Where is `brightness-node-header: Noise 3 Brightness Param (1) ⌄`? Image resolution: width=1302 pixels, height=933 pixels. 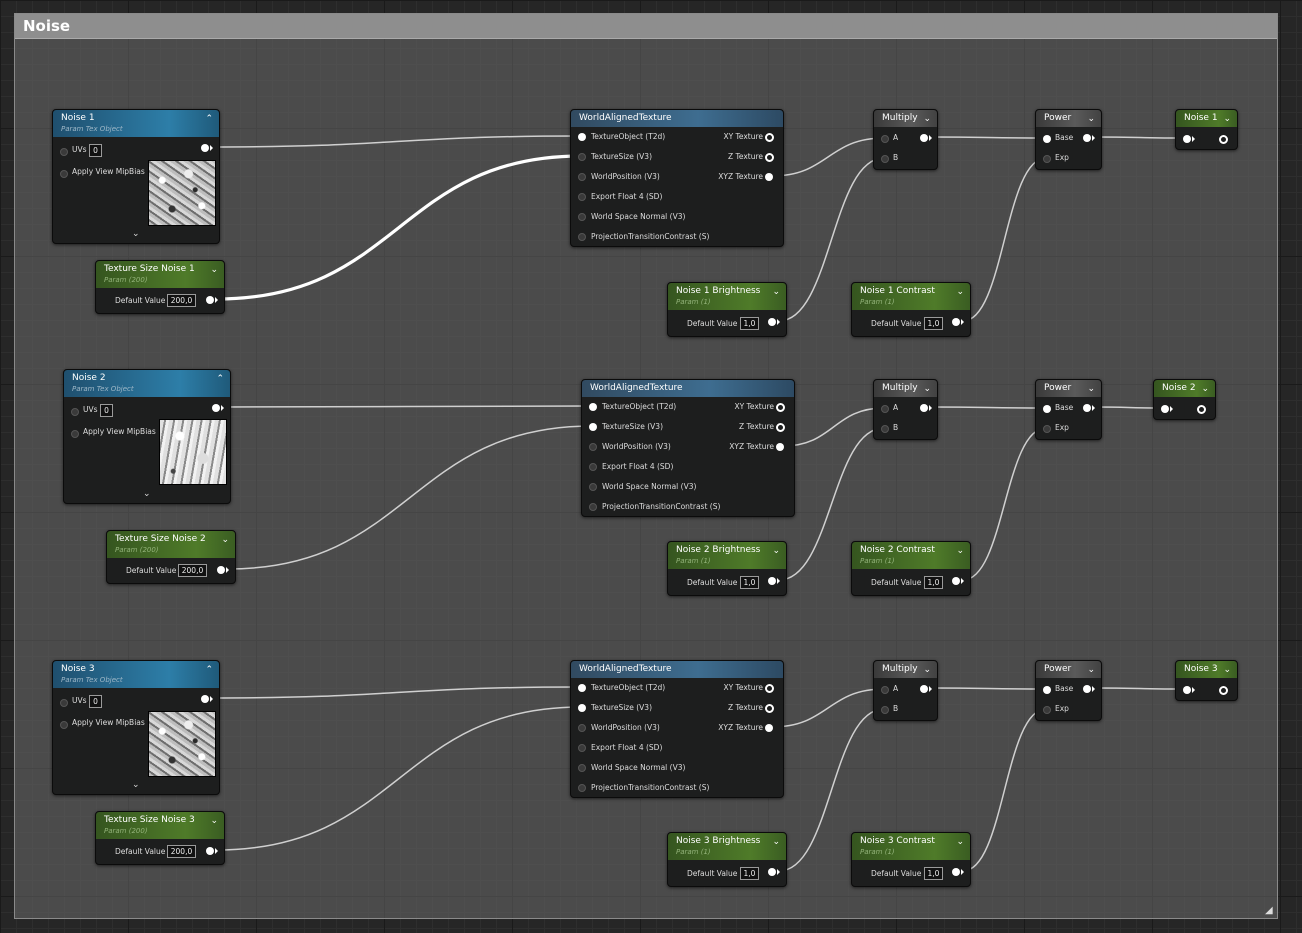 brightness-node-header: Noise 3 Brightness Param (1) ⌄ is located at coordinates (727, 846).